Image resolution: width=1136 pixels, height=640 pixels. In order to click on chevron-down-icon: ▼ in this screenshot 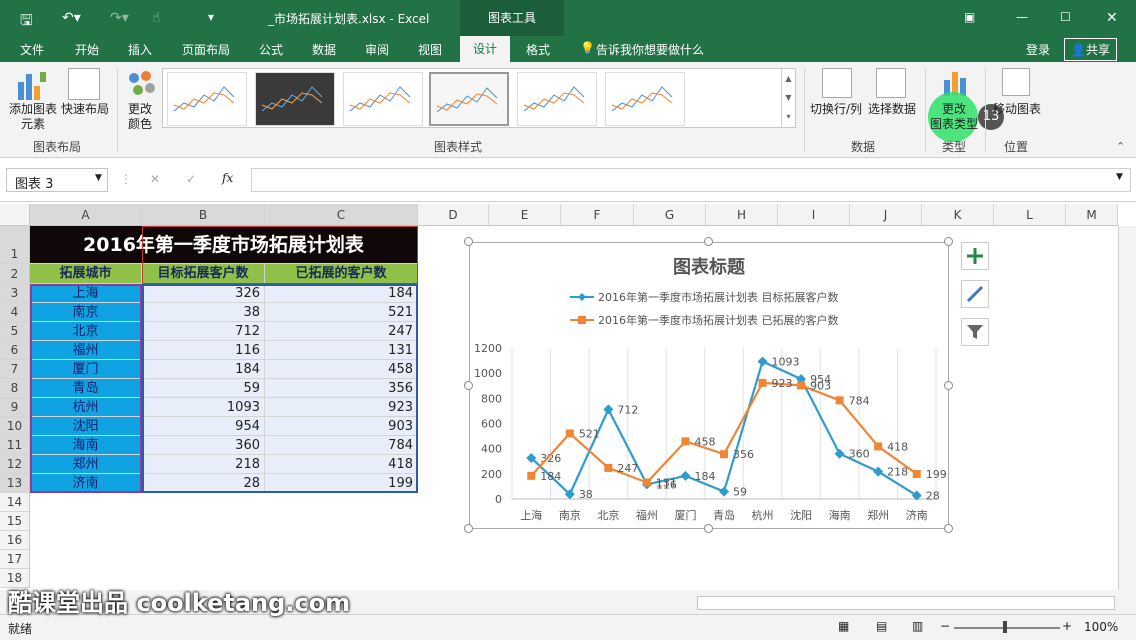, I will do `click(98, 178)`.